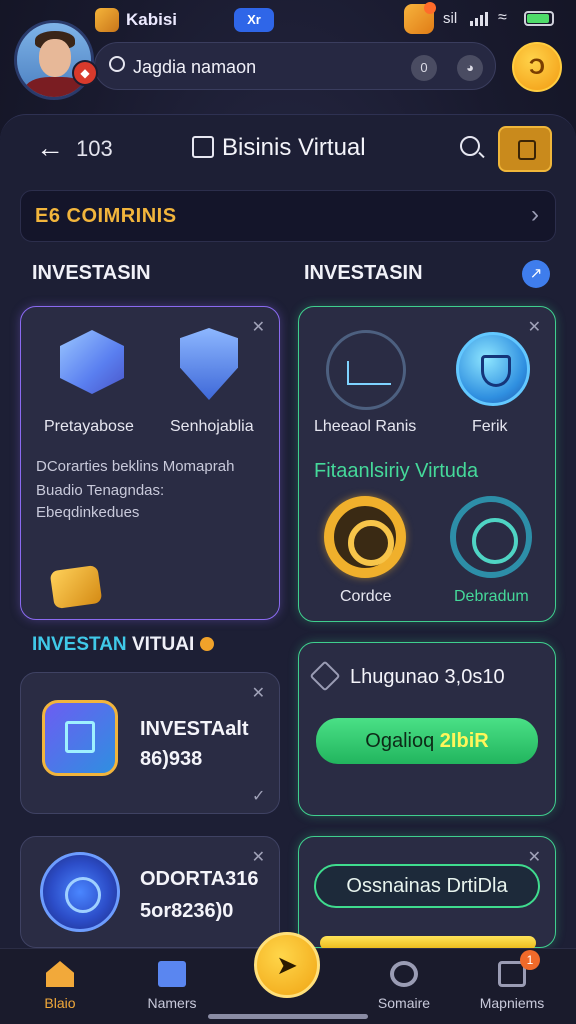 The height and width of the screenshot is (1024, 576). What do you see at coordinates (366, 370) in the screenshot?
I see `chart-icon` at bounding box center [366, 370].